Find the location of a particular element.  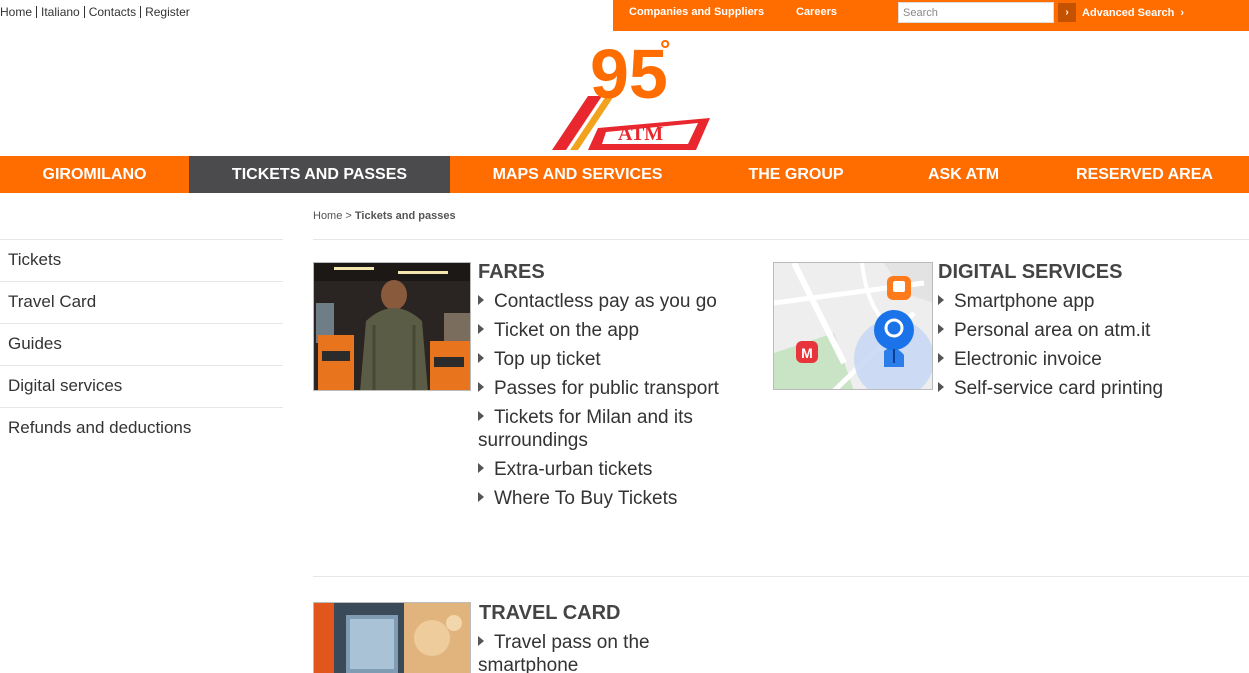

digital-link-personal-area: Personal area on atm.it is located at coordinates (1063, 330).